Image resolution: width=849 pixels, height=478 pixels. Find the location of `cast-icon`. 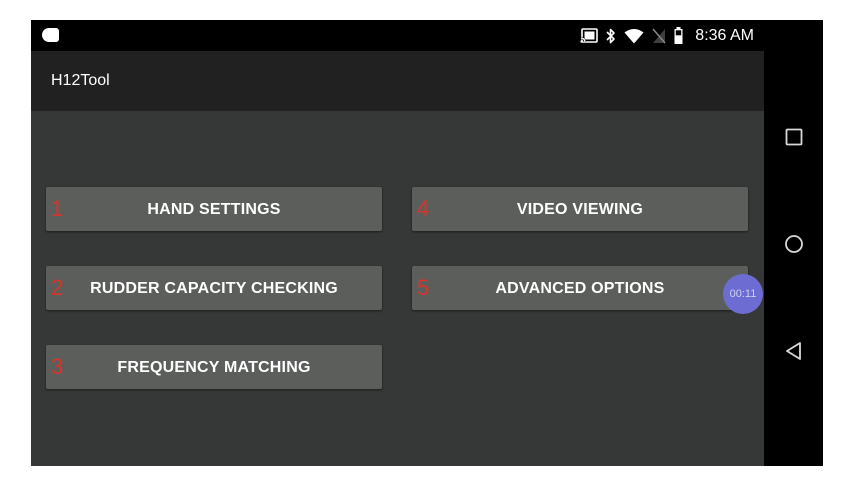

cast-icon is located at coordinates (589, 35).